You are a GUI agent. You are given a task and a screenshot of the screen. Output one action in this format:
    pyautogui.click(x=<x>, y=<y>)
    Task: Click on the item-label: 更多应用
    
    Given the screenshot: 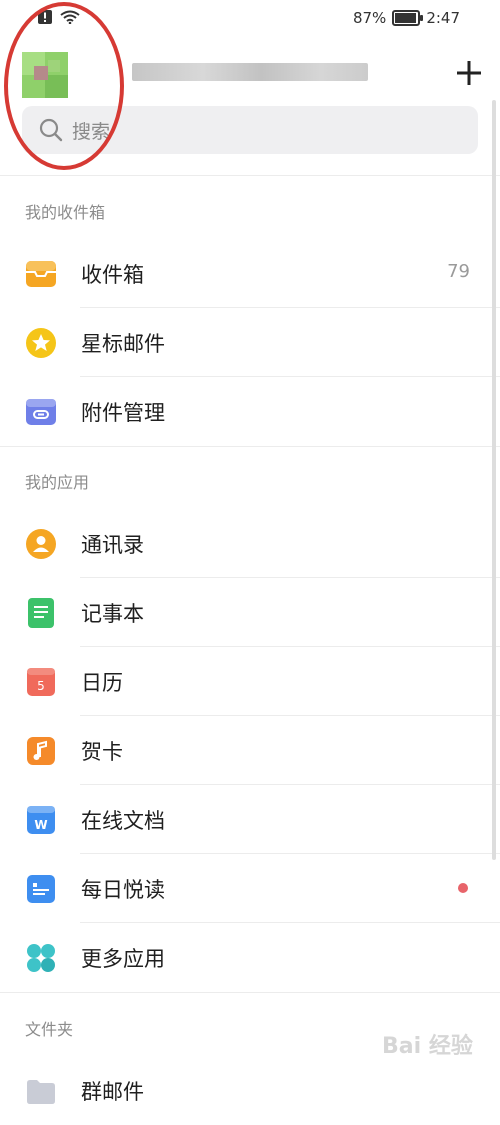 What is the action you would take?
    pyautogui.click(x=123, y=959)
    